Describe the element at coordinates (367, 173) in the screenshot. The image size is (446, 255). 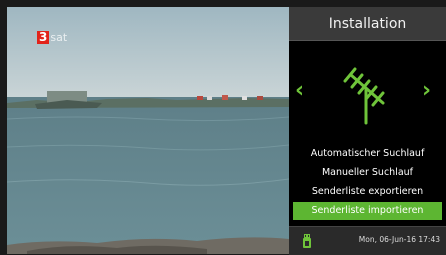
I see `menu-item-manueller-suchlauf: Manueller Suchlauf` at that location.